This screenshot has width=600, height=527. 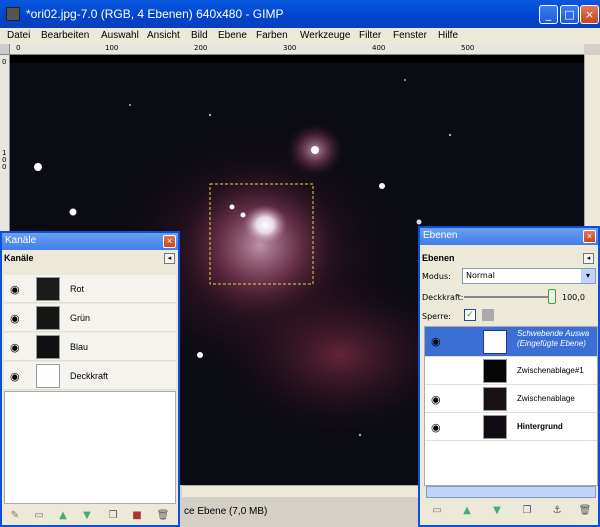 I want to click on mode-label: Modus:, so click(x=436, y=276).